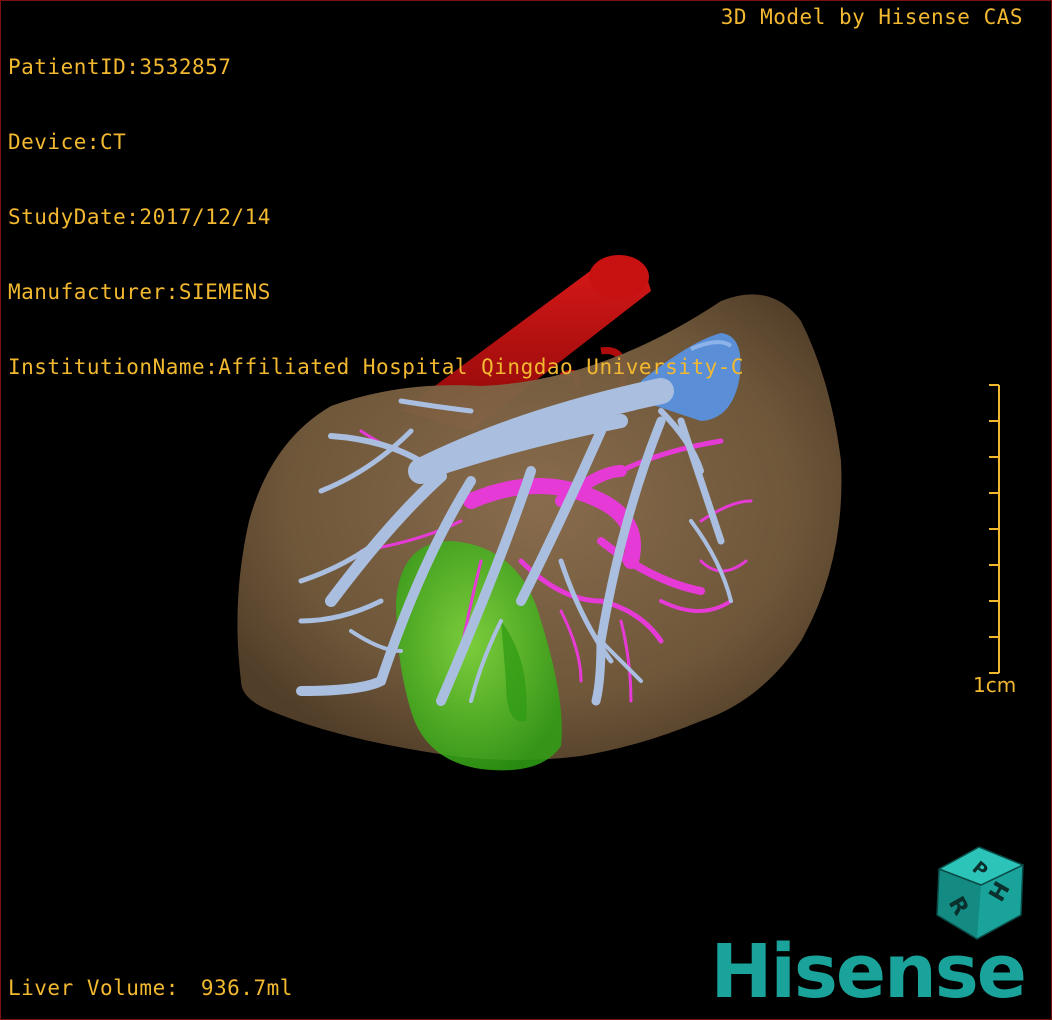 The image size is (1052, 1020). Describe the element at coordinates (93, 988) in the screenshot. I see `liver-volume-label: Liver Volume:` at that location.